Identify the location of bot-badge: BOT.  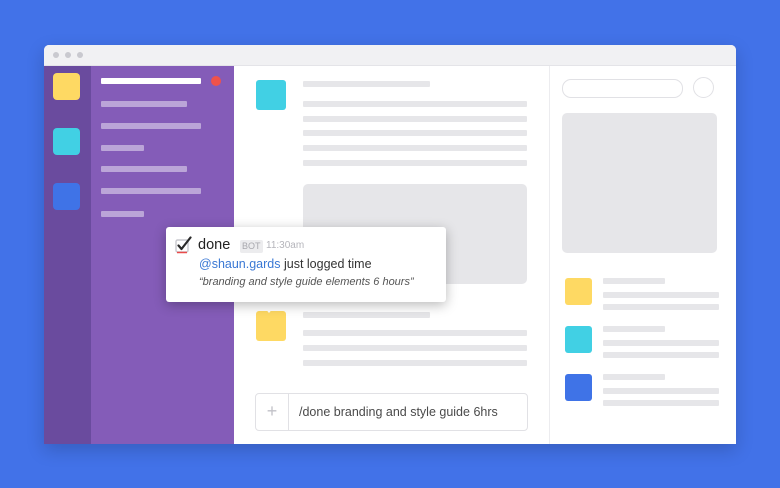
(251, 246).